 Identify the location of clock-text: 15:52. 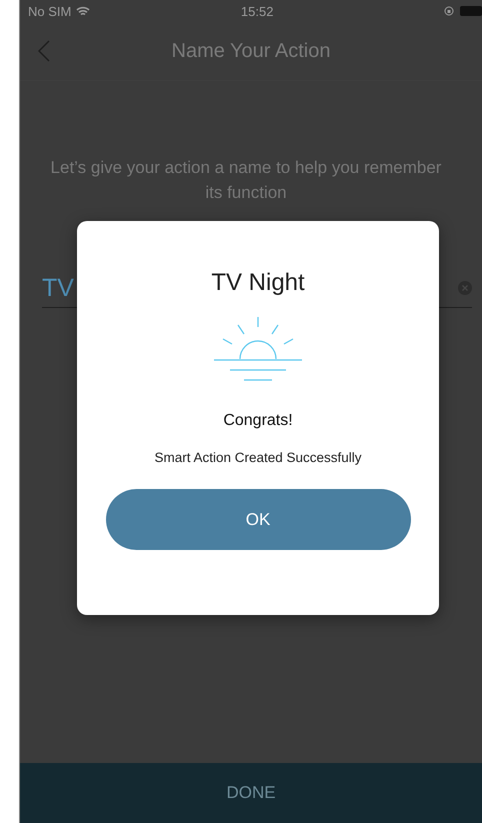
(257, 11).